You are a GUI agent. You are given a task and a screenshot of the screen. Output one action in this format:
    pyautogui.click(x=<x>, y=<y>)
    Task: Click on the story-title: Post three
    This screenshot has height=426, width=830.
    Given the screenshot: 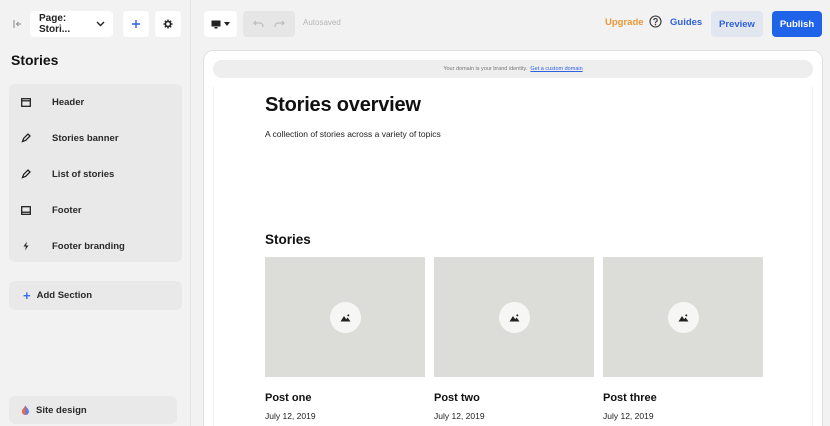 What is the action you would take?
    pyautogui.click(x=630, y=398)
    